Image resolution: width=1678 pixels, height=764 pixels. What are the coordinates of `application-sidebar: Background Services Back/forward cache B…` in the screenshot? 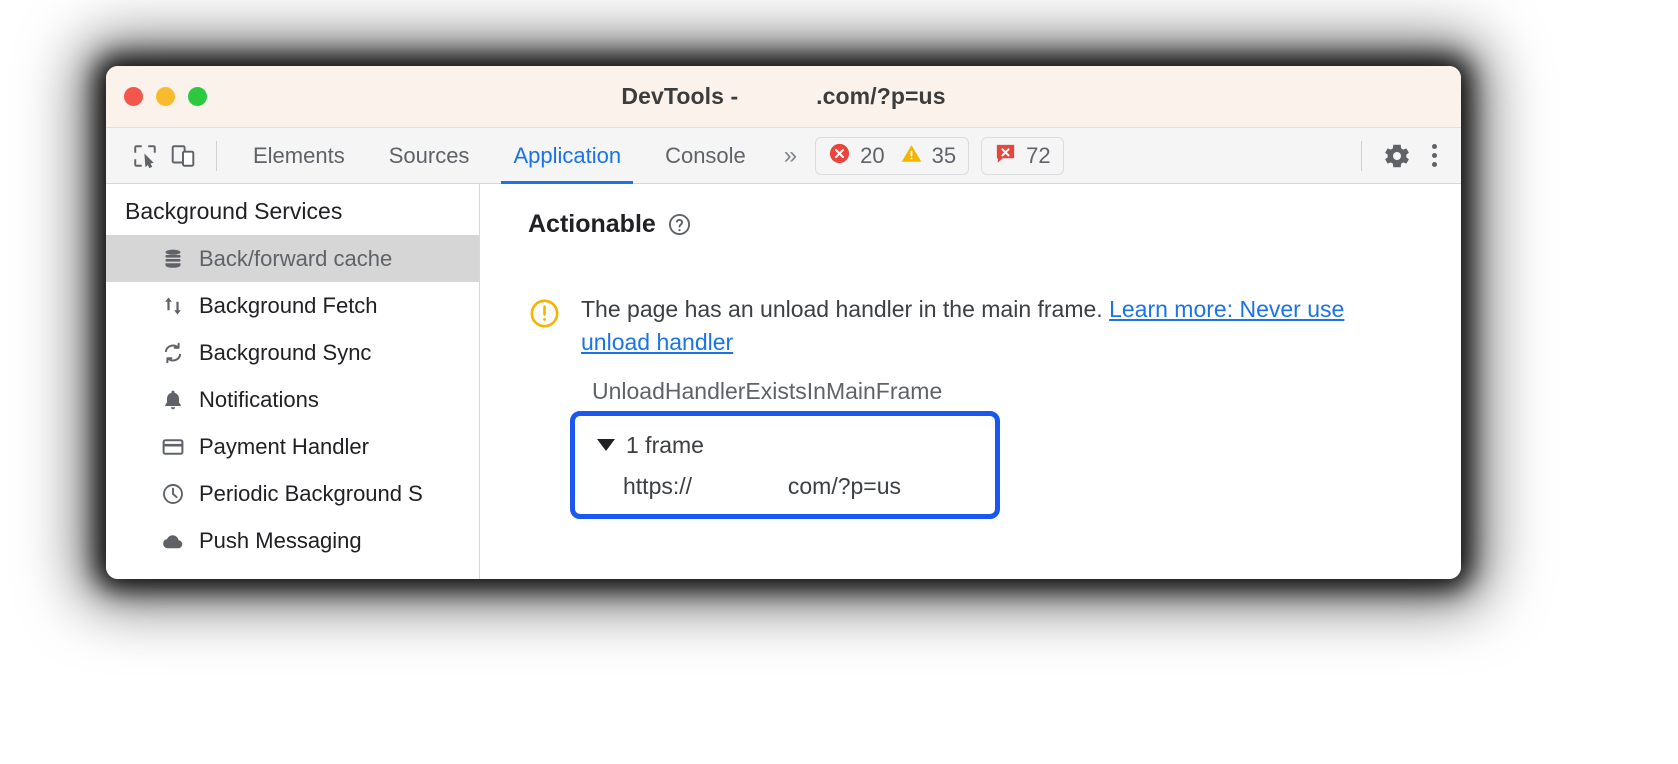 It's located at (293, 381).